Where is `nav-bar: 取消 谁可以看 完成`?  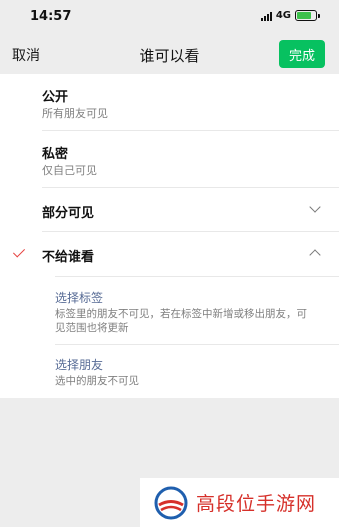
nav-bar: 取消 谁可以看 完成 is located at coordinates (169, 54).